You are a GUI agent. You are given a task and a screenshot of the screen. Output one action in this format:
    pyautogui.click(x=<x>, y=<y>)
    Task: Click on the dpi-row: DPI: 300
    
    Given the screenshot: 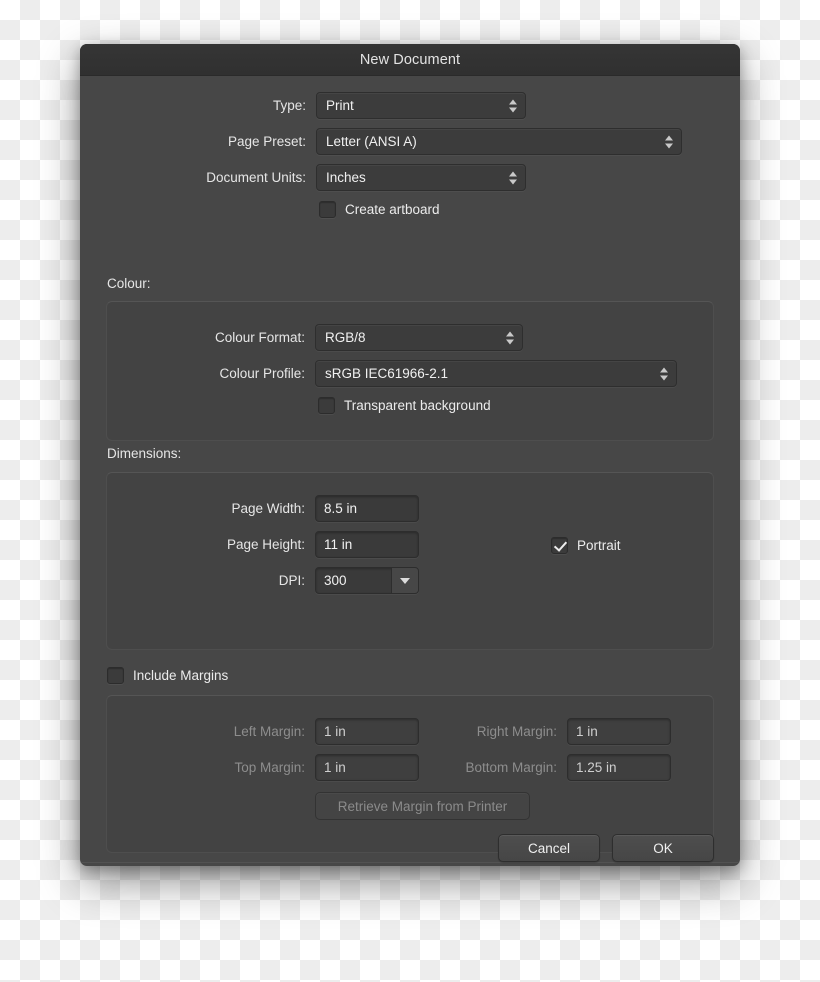 What is the action you would take?
    pyautogui.click(x=410, y=580)
    